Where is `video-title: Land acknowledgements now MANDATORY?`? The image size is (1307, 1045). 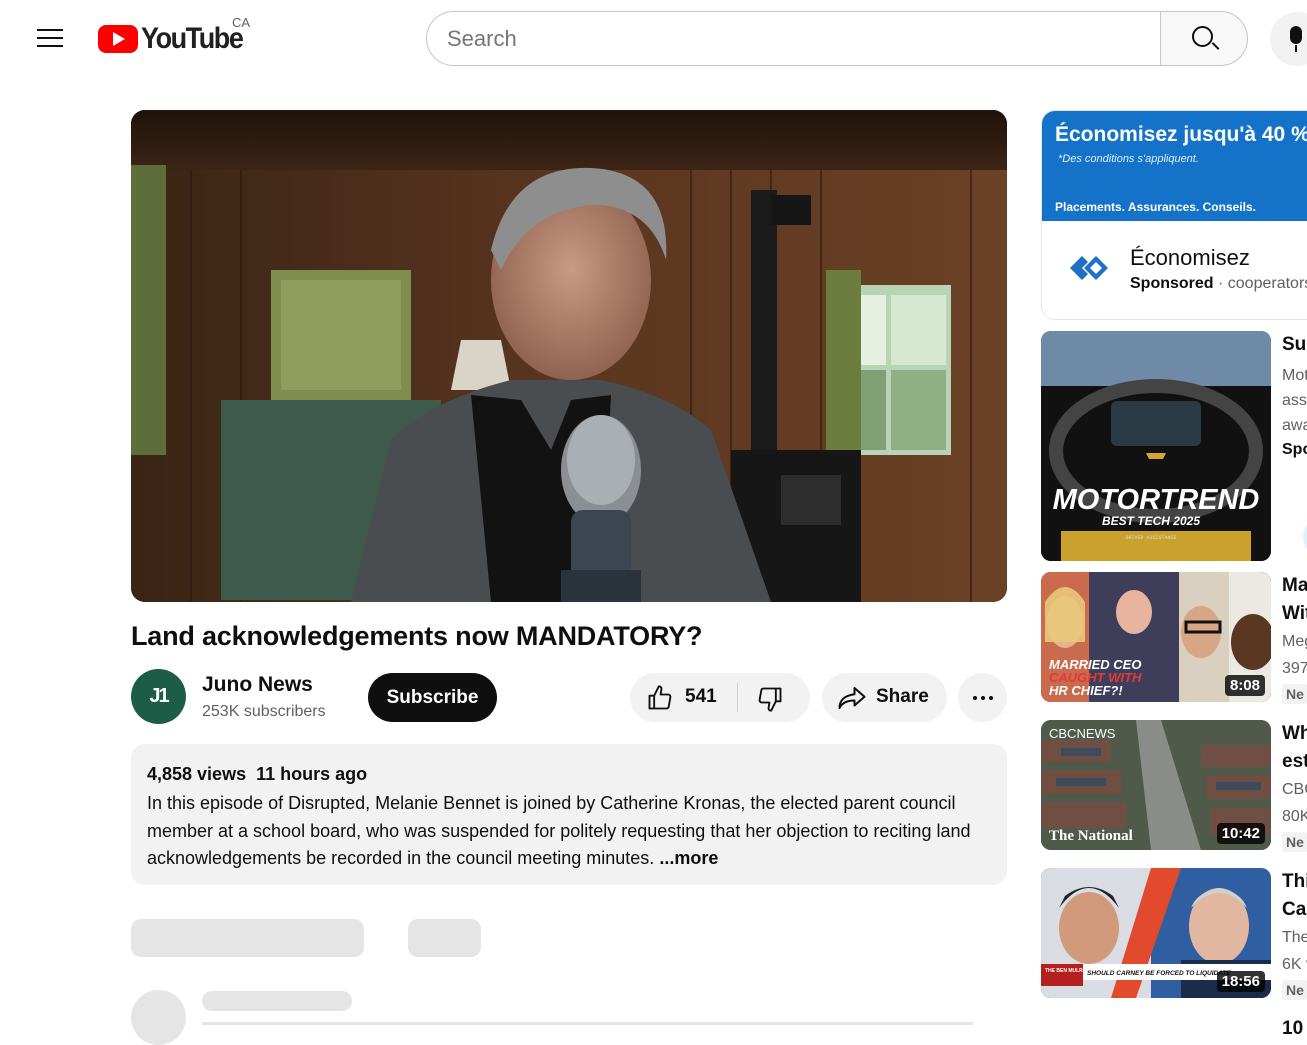 video-title: Land acknowledgements now MANDATORY? is located at coordinates (417, 636).